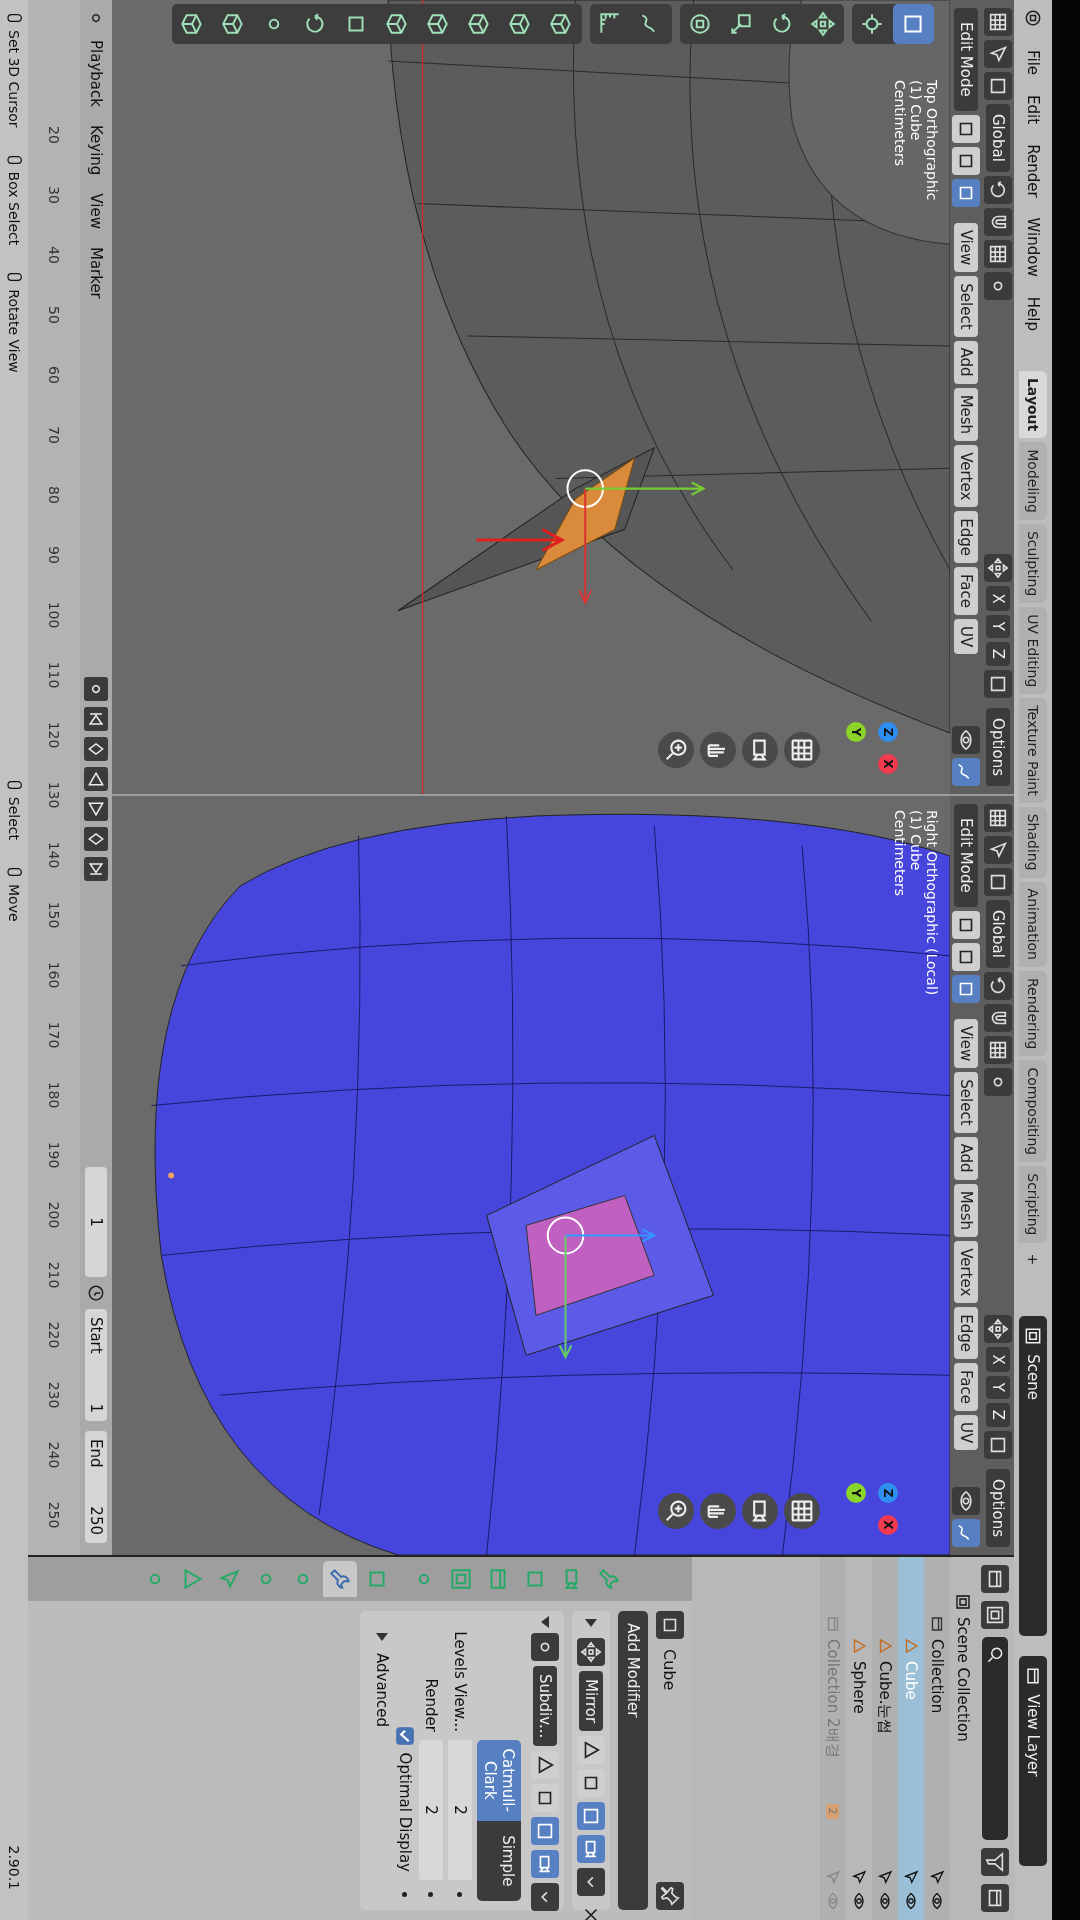 Image resolution: width=1080 pixels, height=1920 pixels. What do you see at coordinates (1033, 404) in the screenshot?
I see `workspace-tab: Layout` at bounding box center [1033, 404].